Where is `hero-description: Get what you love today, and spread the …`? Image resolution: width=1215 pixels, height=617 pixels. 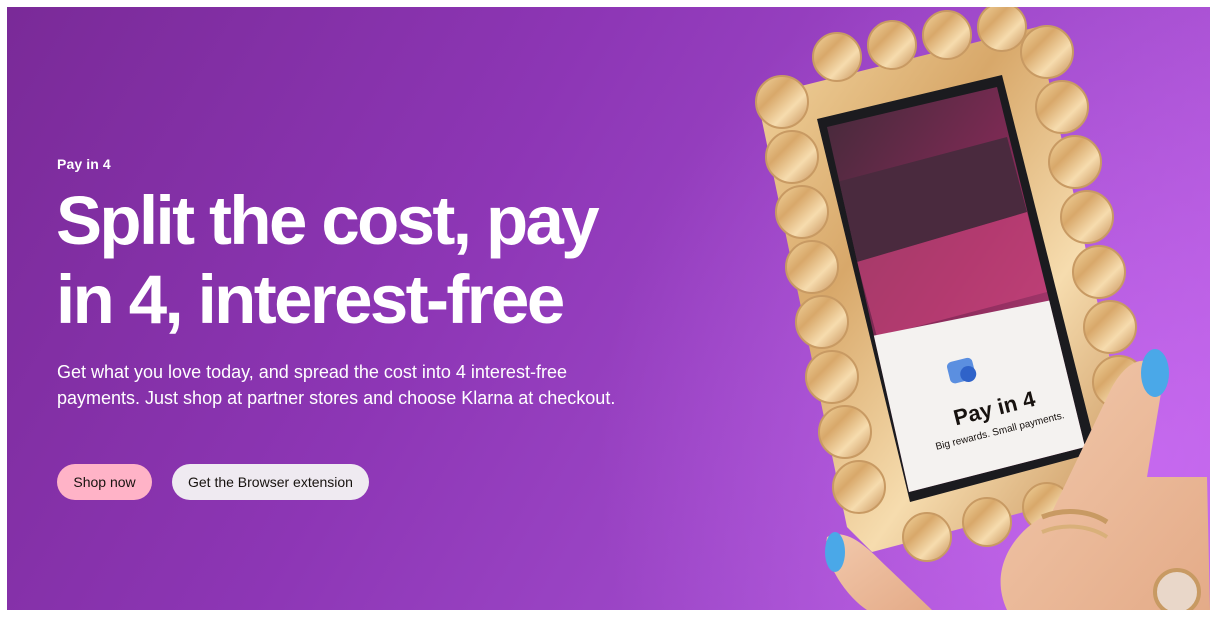 hero-description: Get what you love today, and spread the … is located at coordinates (336, 385).